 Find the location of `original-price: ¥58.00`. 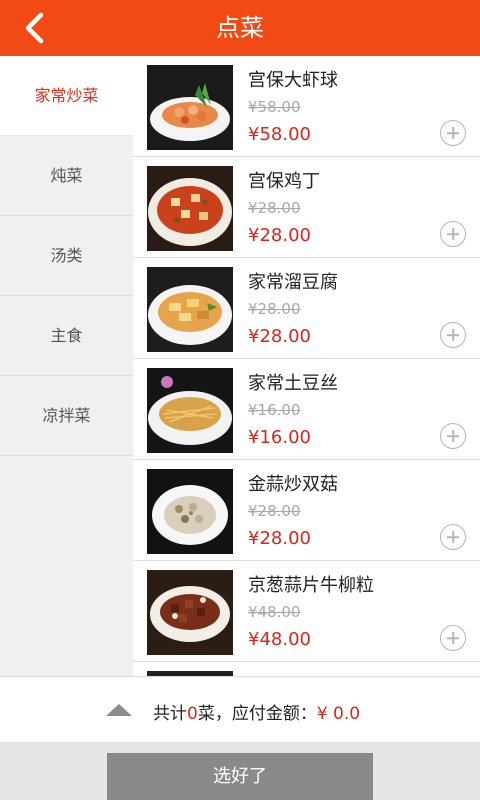

original-price: ¥58.00 is located at coordinates (274, 107).